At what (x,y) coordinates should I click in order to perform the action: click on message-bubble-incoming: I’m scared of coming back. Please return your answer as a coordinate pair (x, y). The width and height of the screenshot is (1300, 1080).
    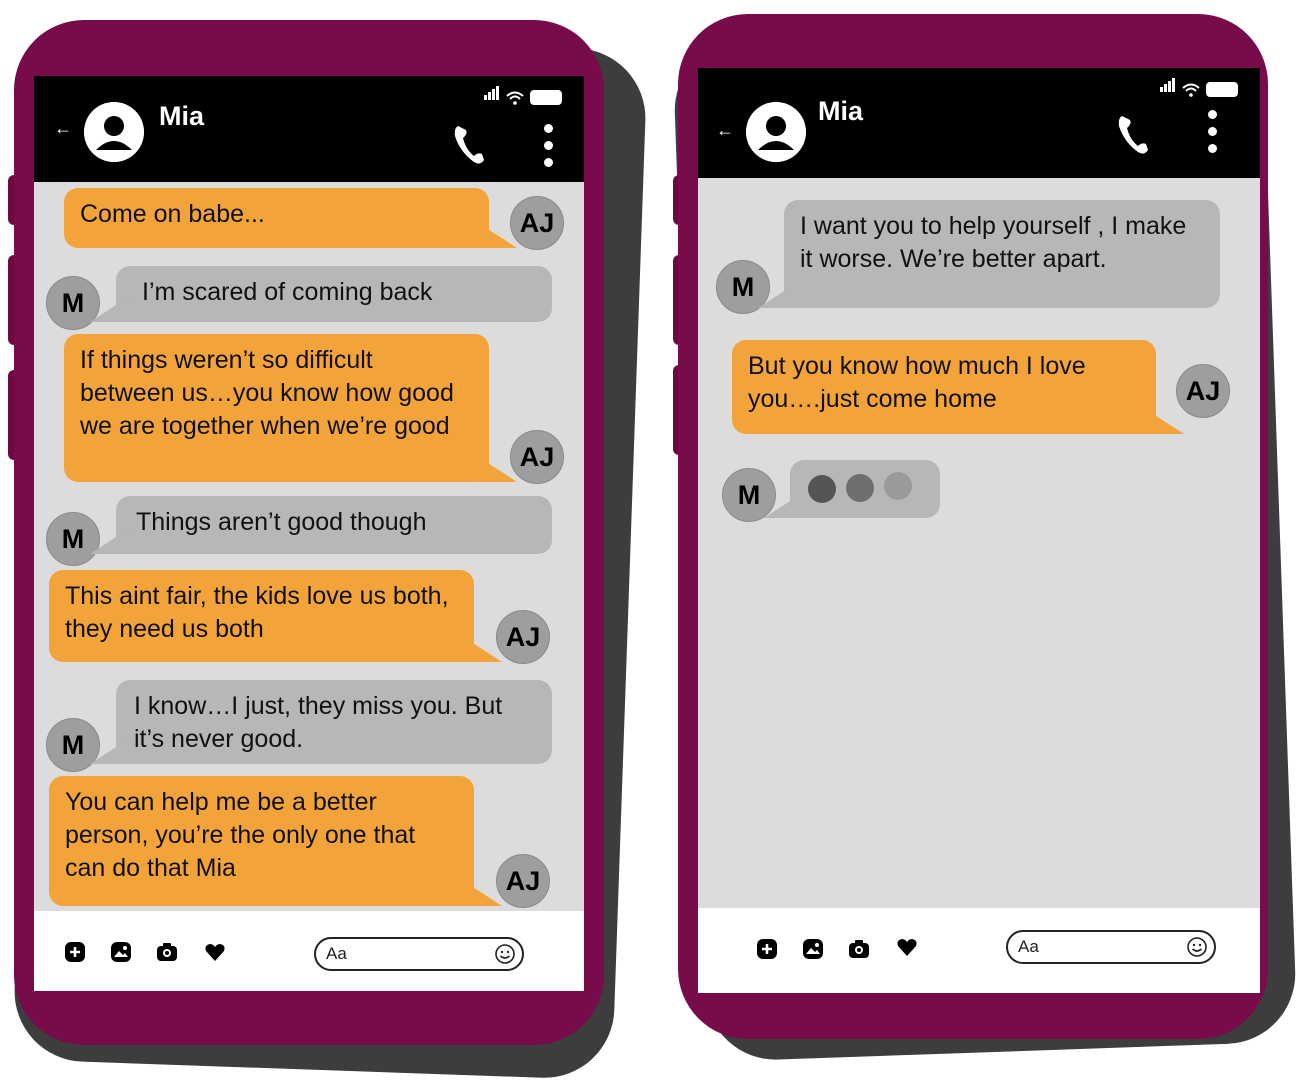
    Looking at the image, I should click on (321, 294).